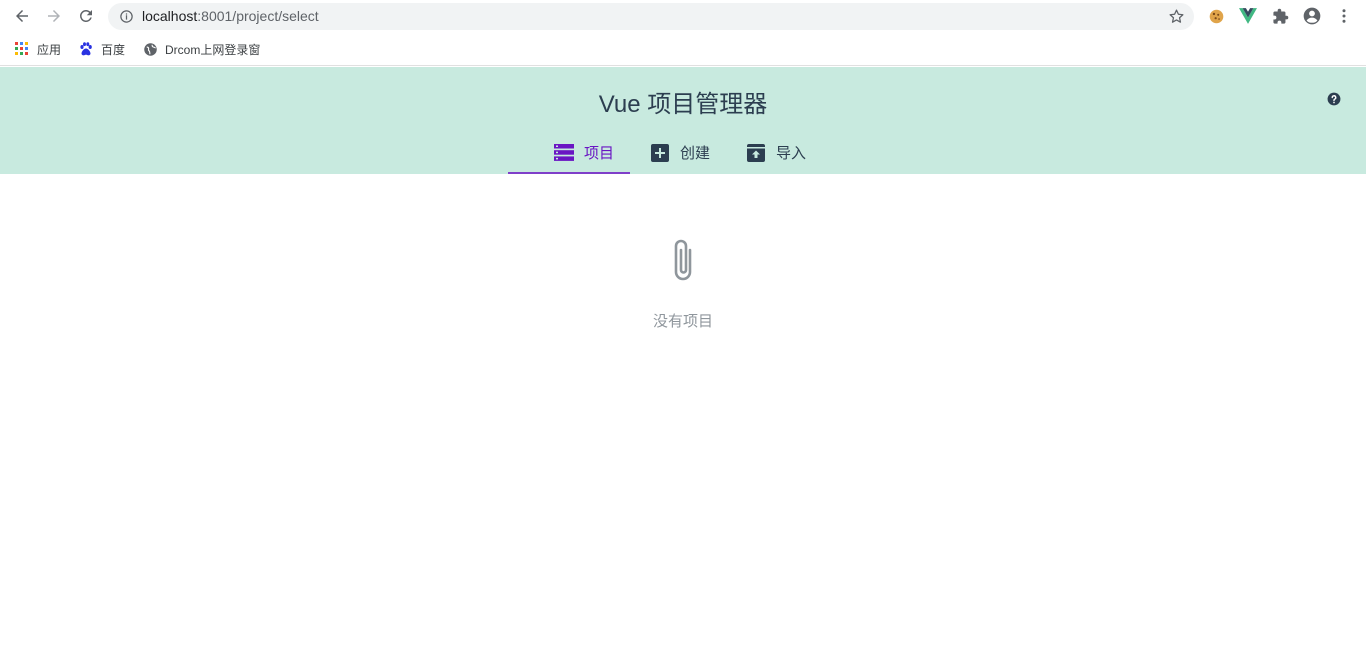 This screenshot has height=658, width=1366. What do you see at coordinates (683, 260) in the screenshot?
I see `paperclip-icon` at bounding box center [683, 260].